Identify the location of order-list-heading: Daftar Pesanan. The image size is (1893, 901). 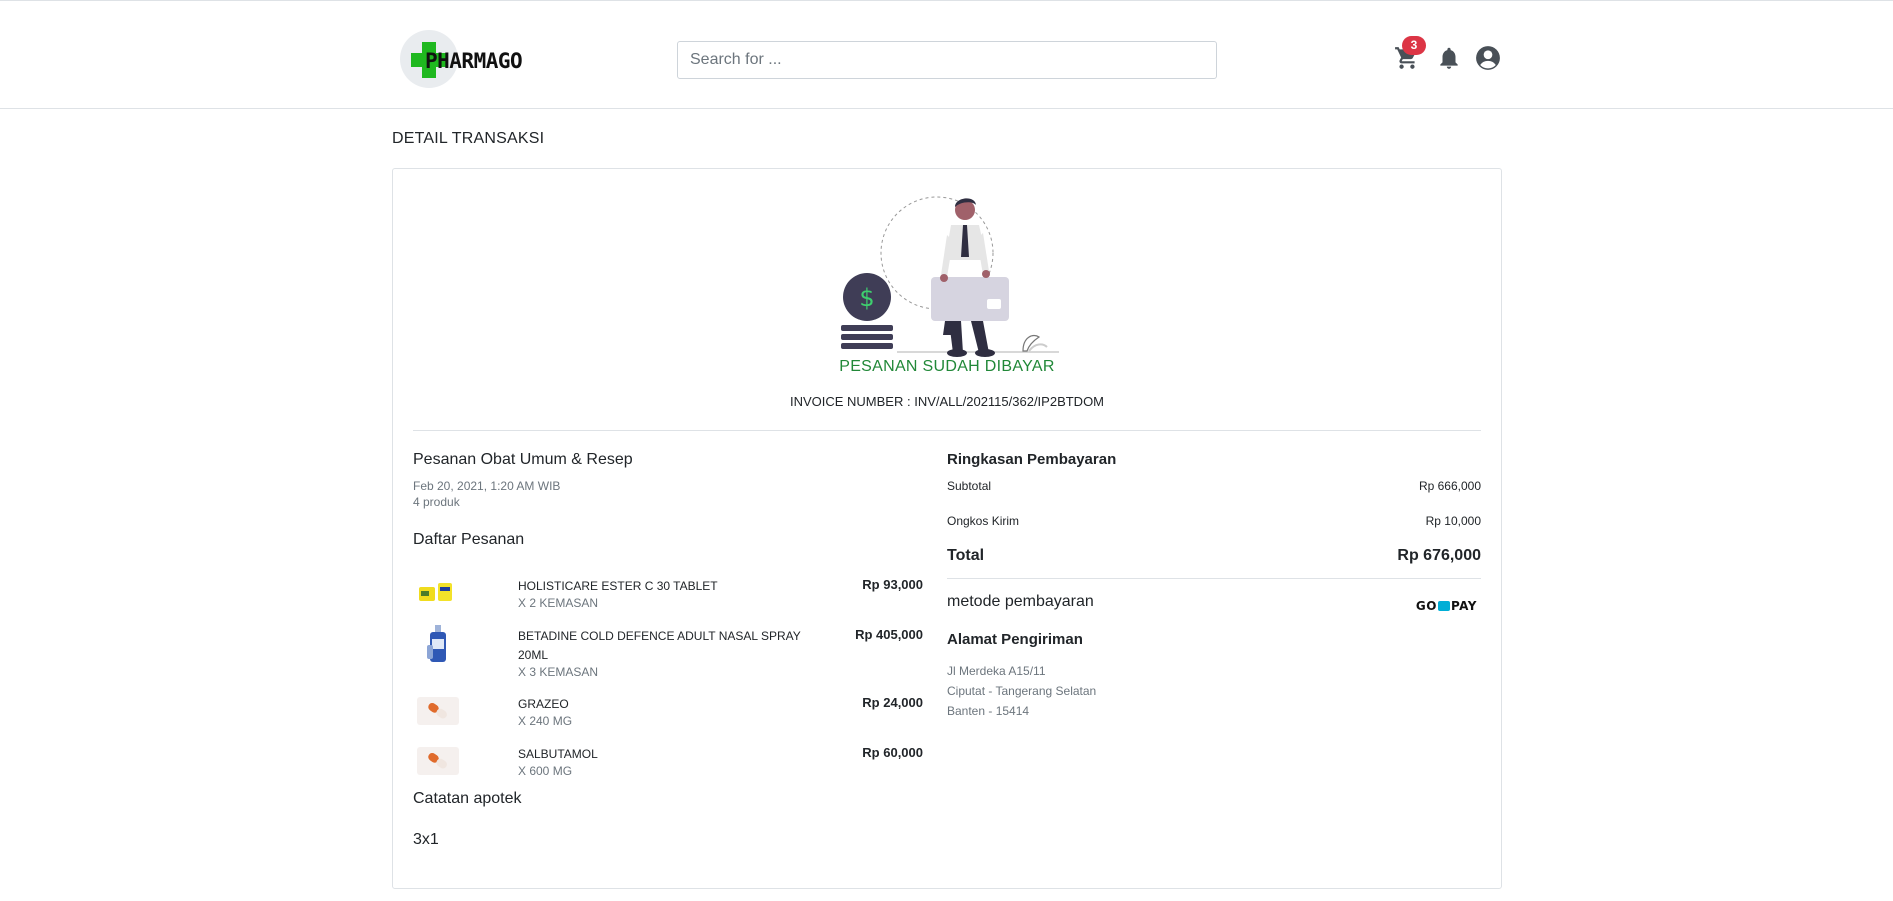
(469, 539).